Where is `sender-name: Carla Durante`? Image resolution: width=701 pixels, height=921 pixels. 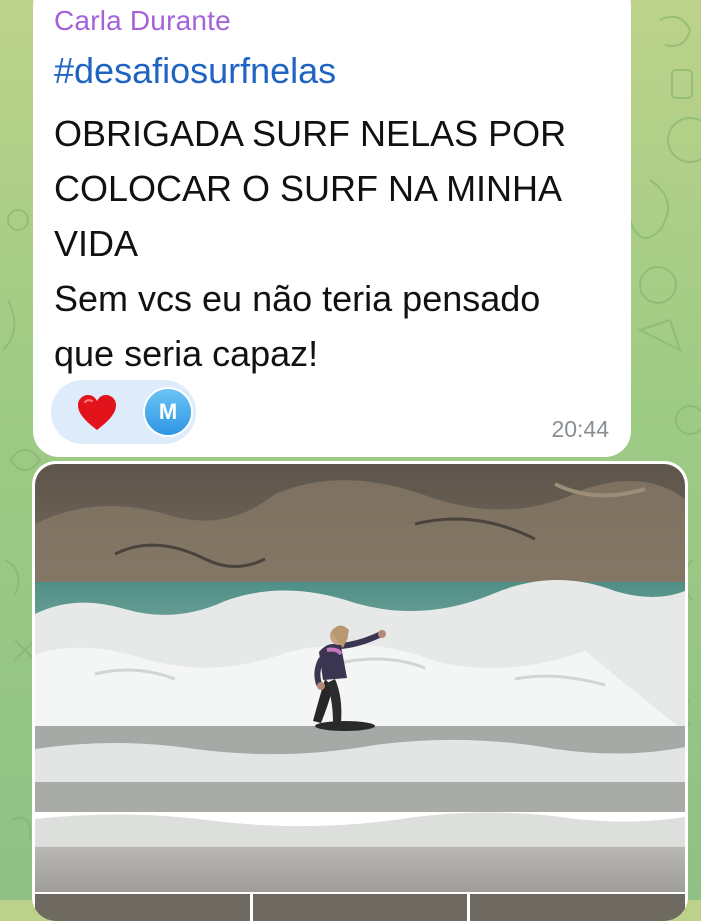 sender-name: Carla Durante is located at coordinates (142, 21).